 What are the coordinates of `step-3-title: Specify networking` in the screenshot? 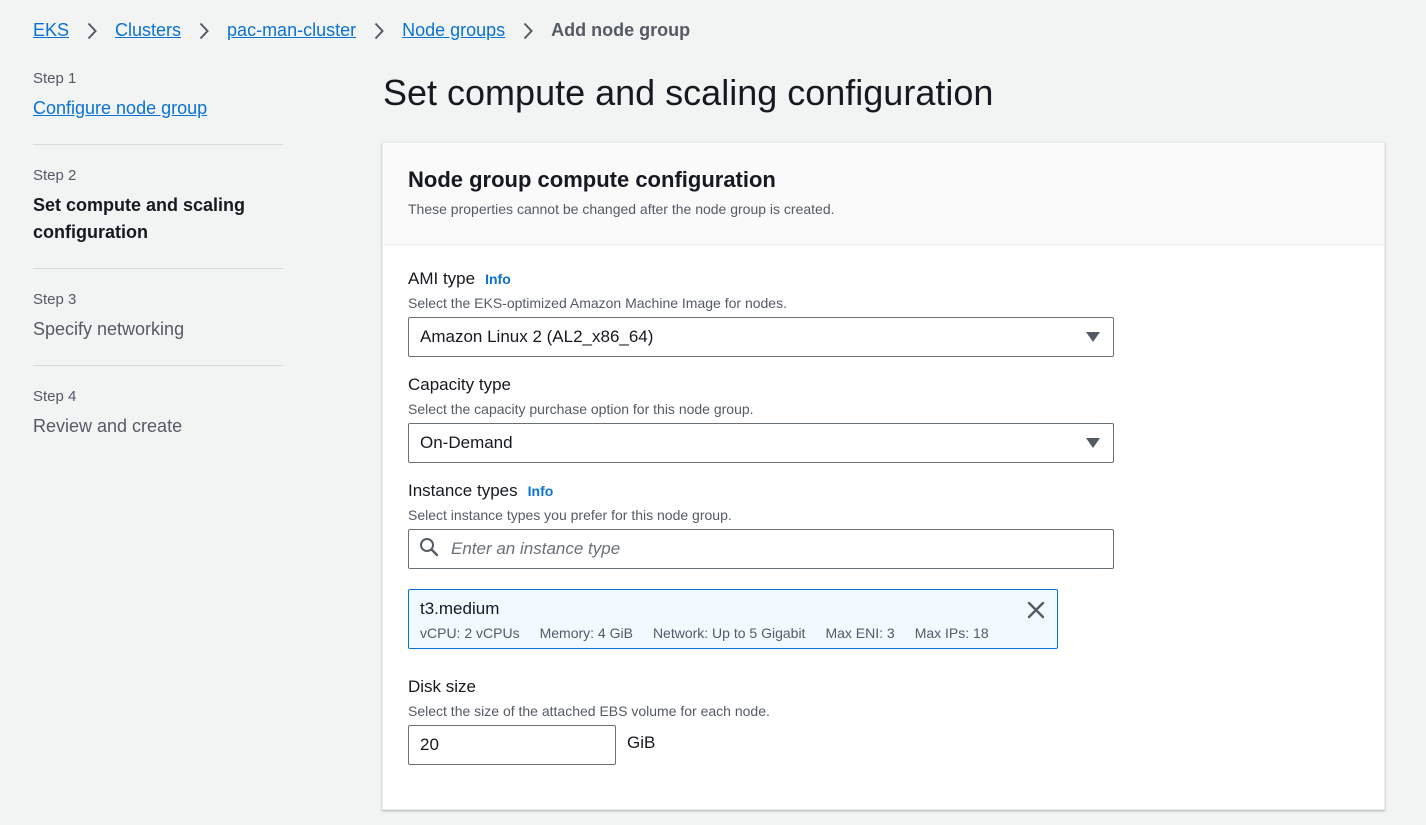 It's located at (109, 329).